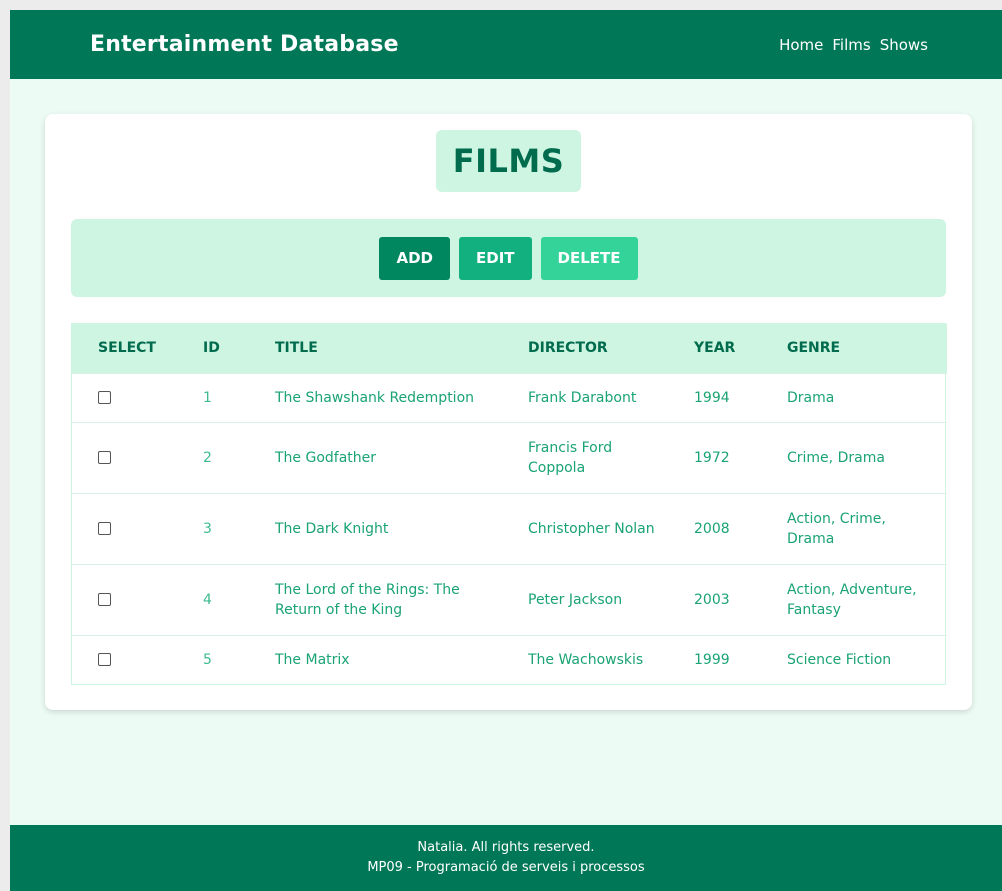  I want to click on title-wrap: FILMS, so click(508, 161).